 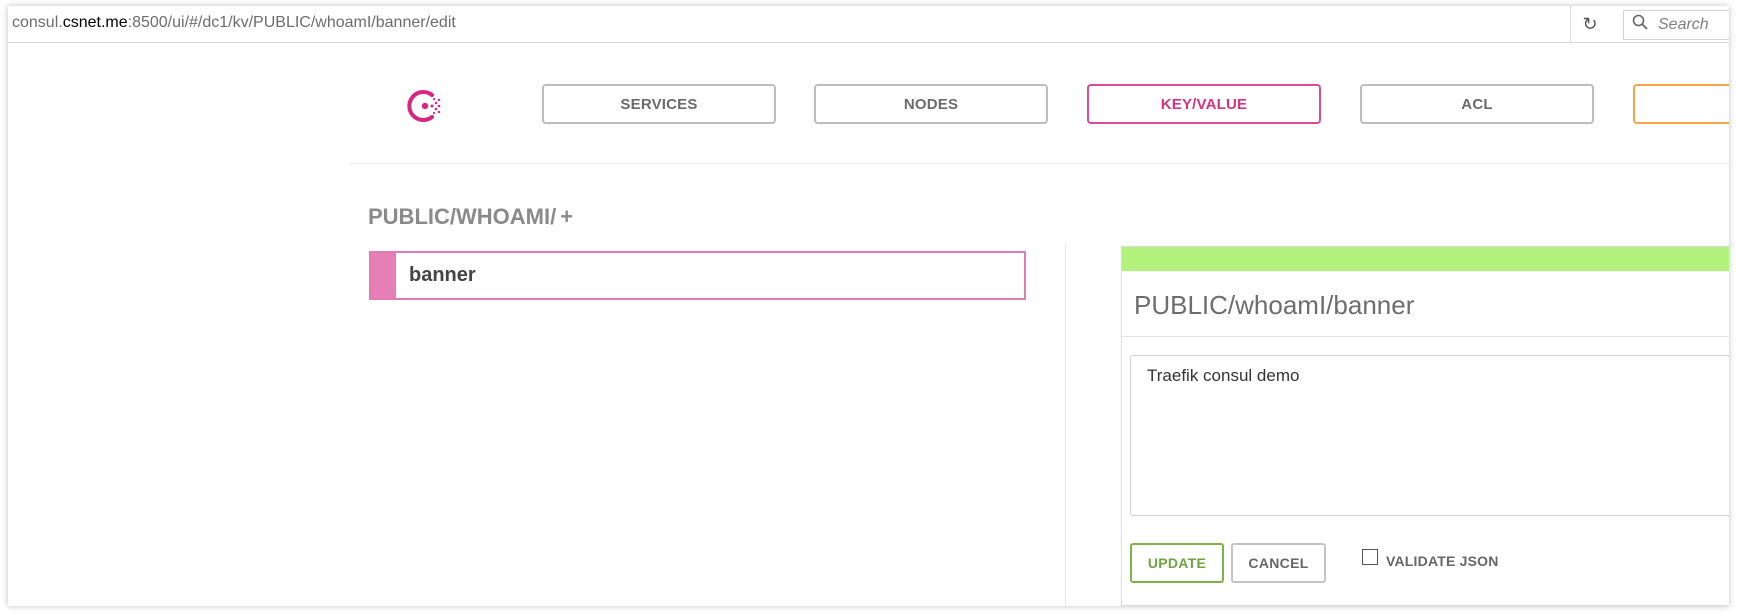 What do you see at coordinates (1278, 563) in the screenshot?
I see `cancel-button: CANCEL` at bounding box center [1278, 563].